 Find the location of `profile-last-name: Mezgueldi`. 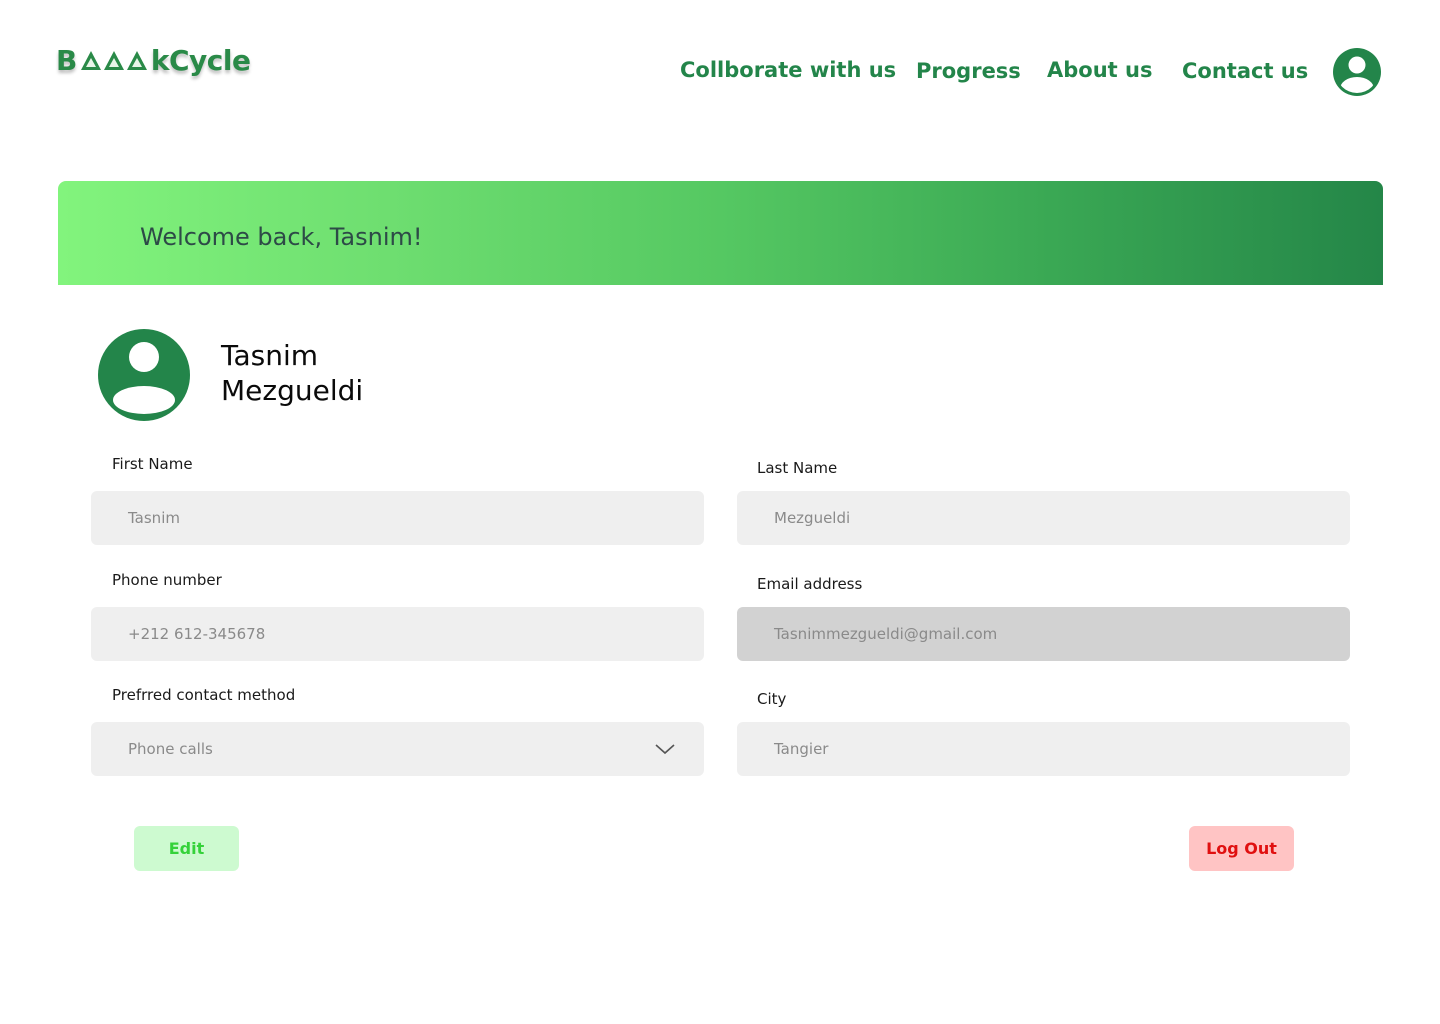

profile-last-name: Mezgueldi is located at coordinates (292, 390).